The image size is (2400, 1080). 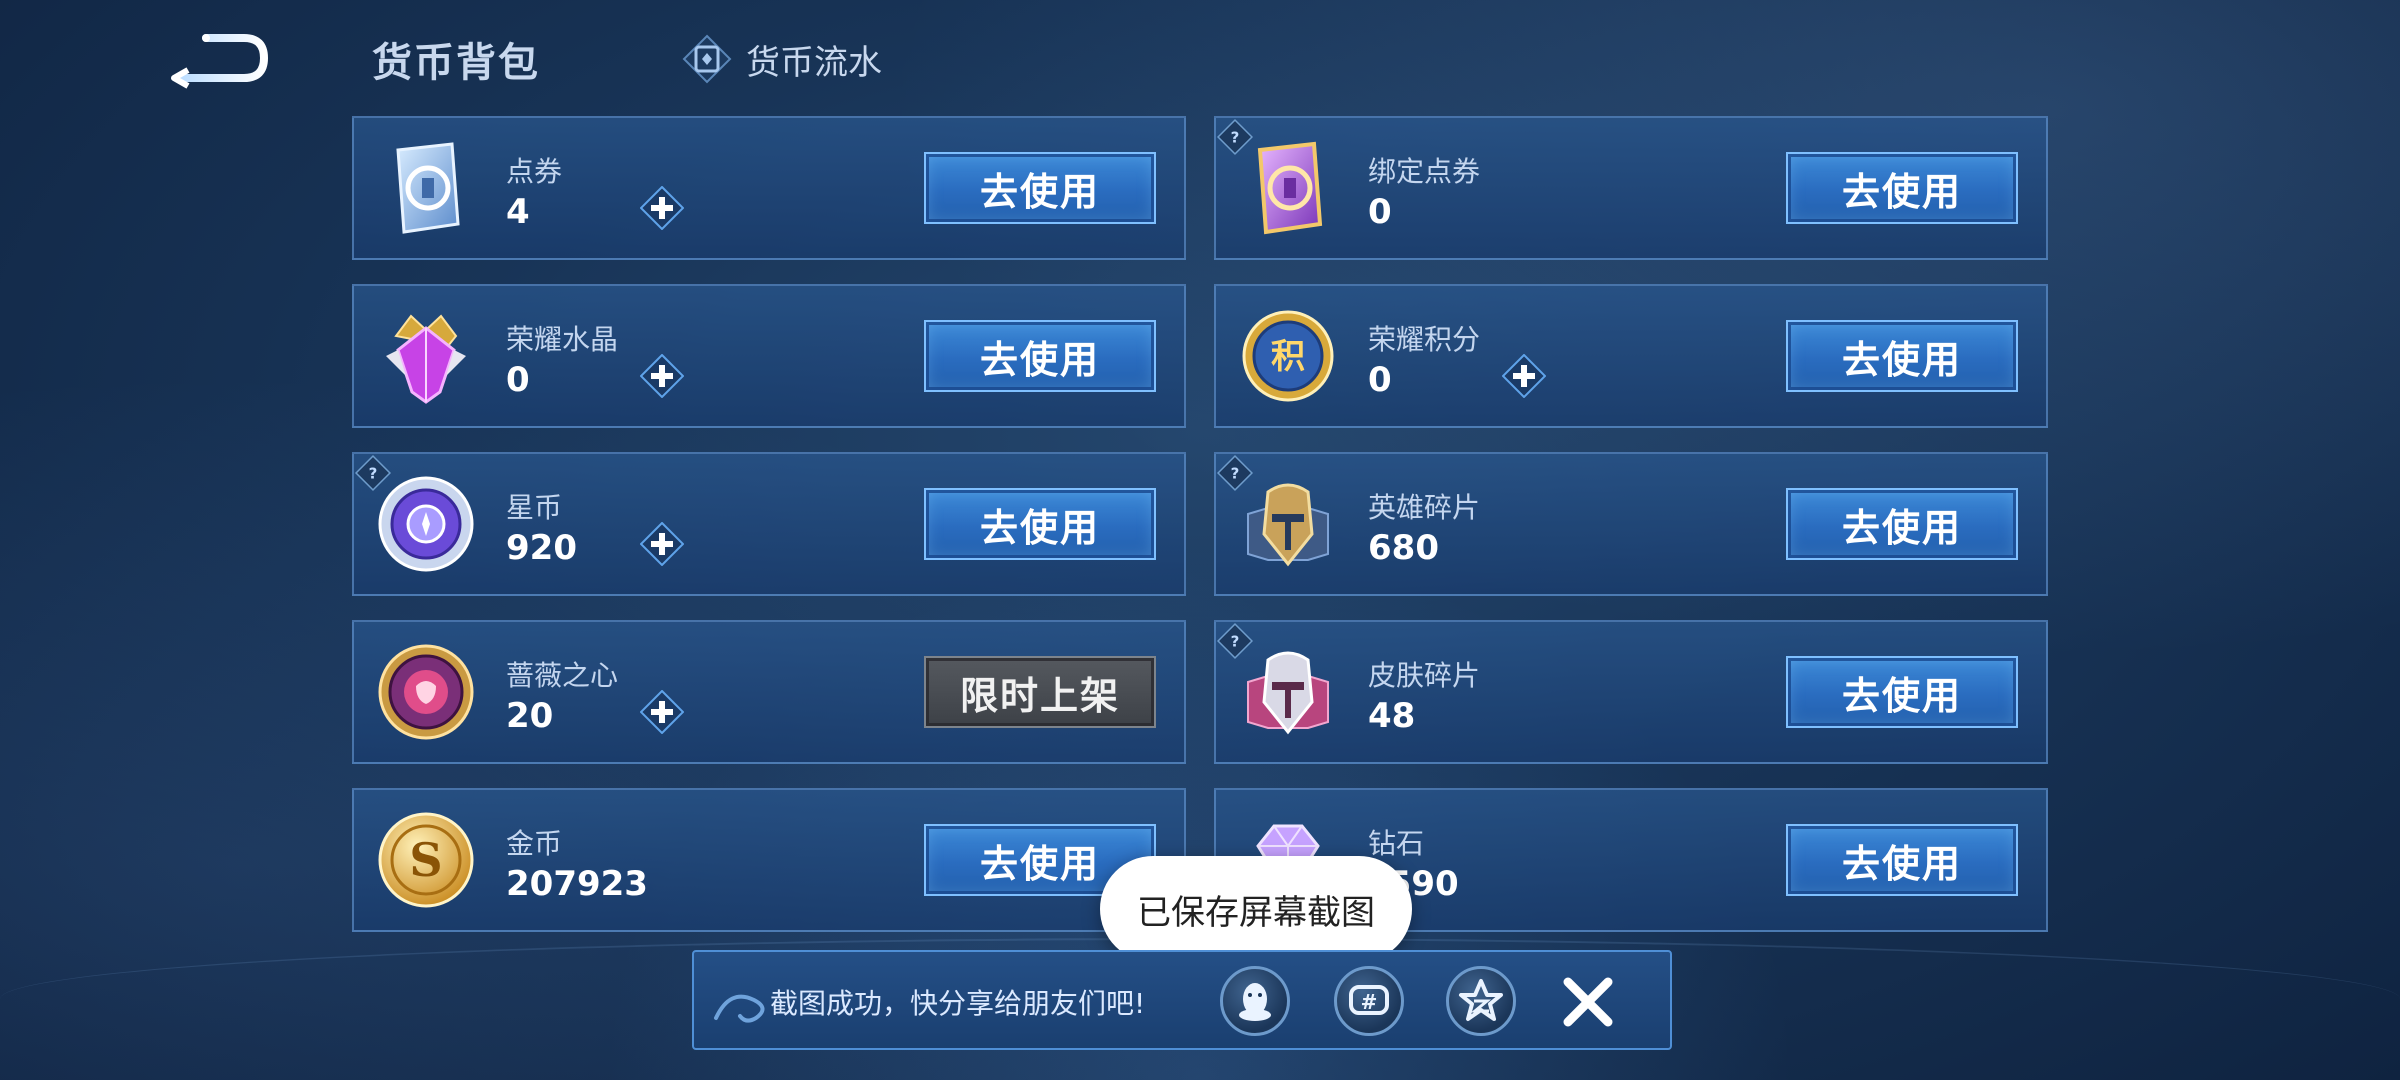 I want to click on currency-value: 20, so click(x=530, y=716).